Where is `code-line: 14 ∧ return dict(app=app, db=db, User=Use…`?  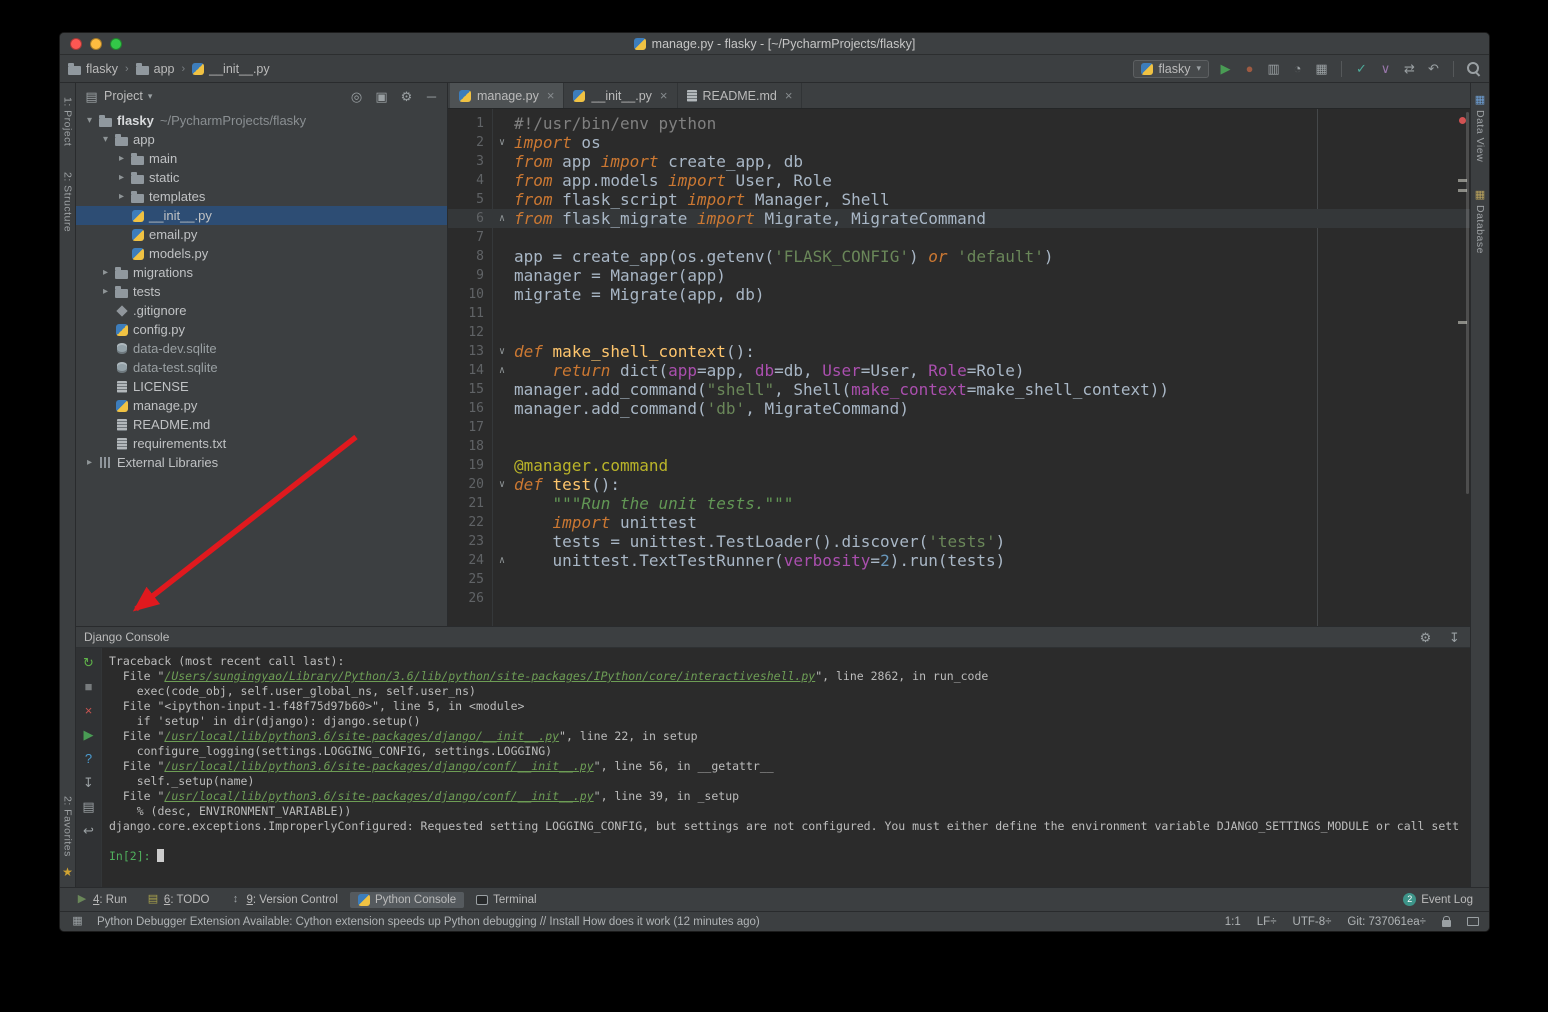
code-line: 14 ∧ return dict(app=app, db=db, User=Use… is located at coordinates (959, 370).